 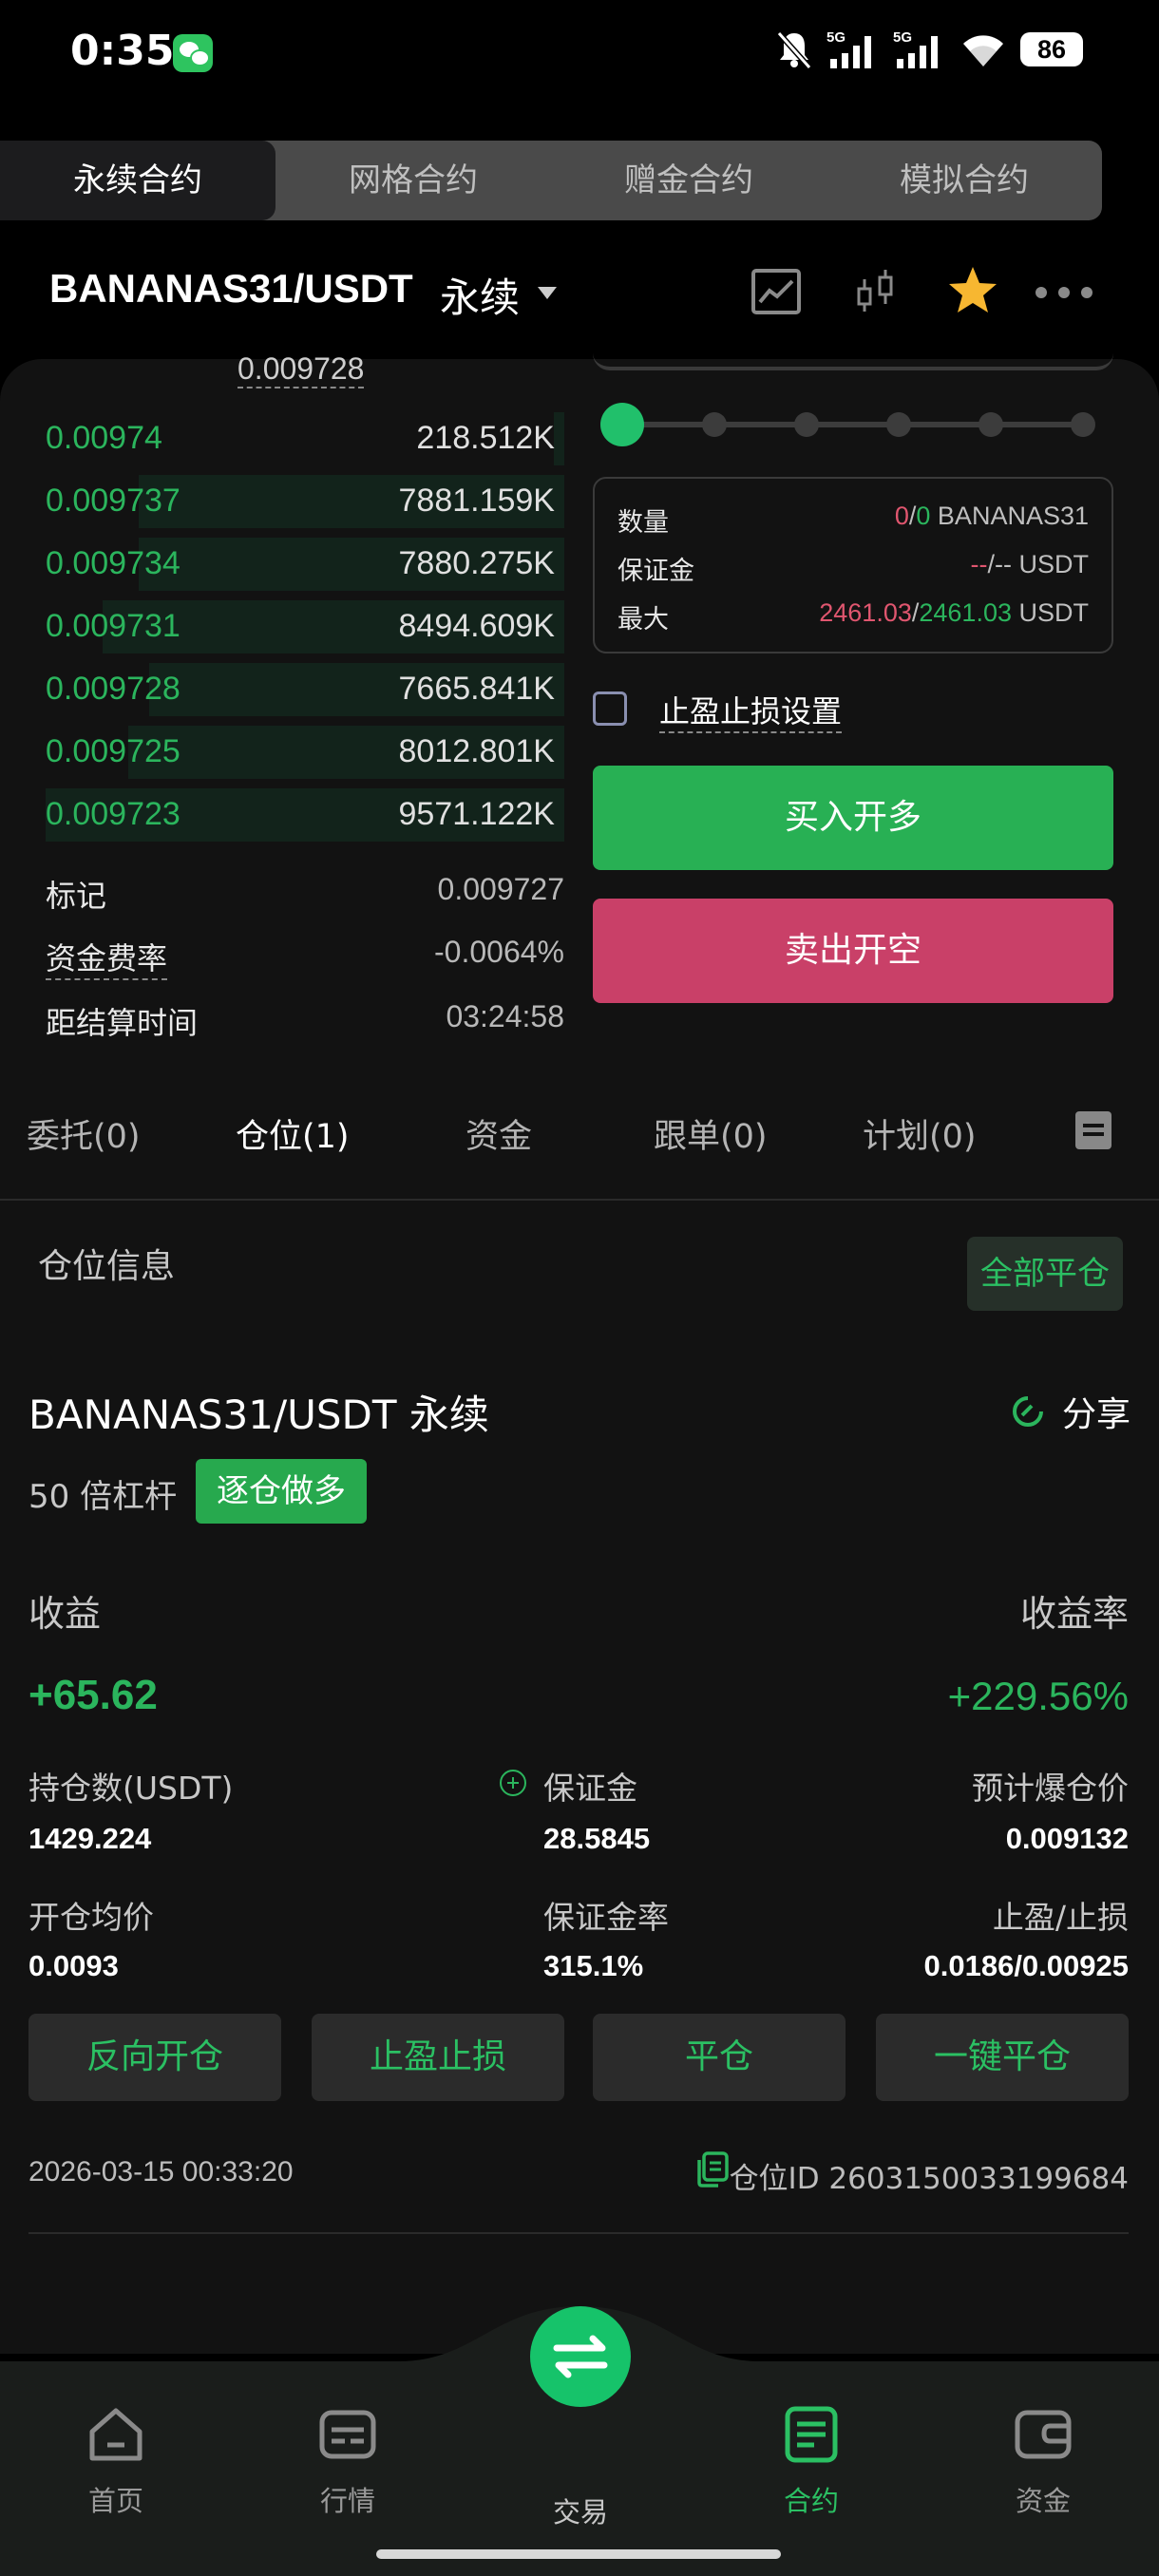 What do you see at coordinates (93, 1695) in the screenshot?
I see `pnl-value: +65.62` at bounding box center [93, 1695].